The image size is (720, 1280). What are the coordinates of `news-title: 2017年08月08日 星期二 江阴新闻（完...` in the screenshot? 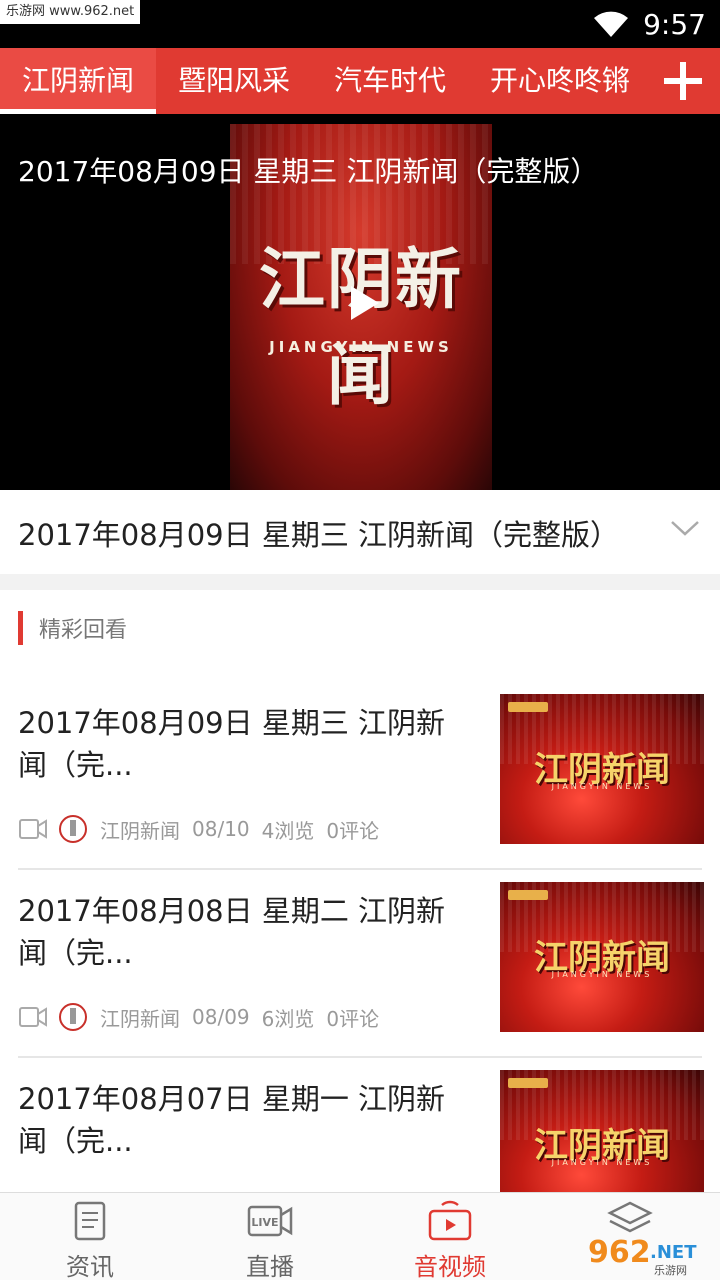 It's located at (232, 932).